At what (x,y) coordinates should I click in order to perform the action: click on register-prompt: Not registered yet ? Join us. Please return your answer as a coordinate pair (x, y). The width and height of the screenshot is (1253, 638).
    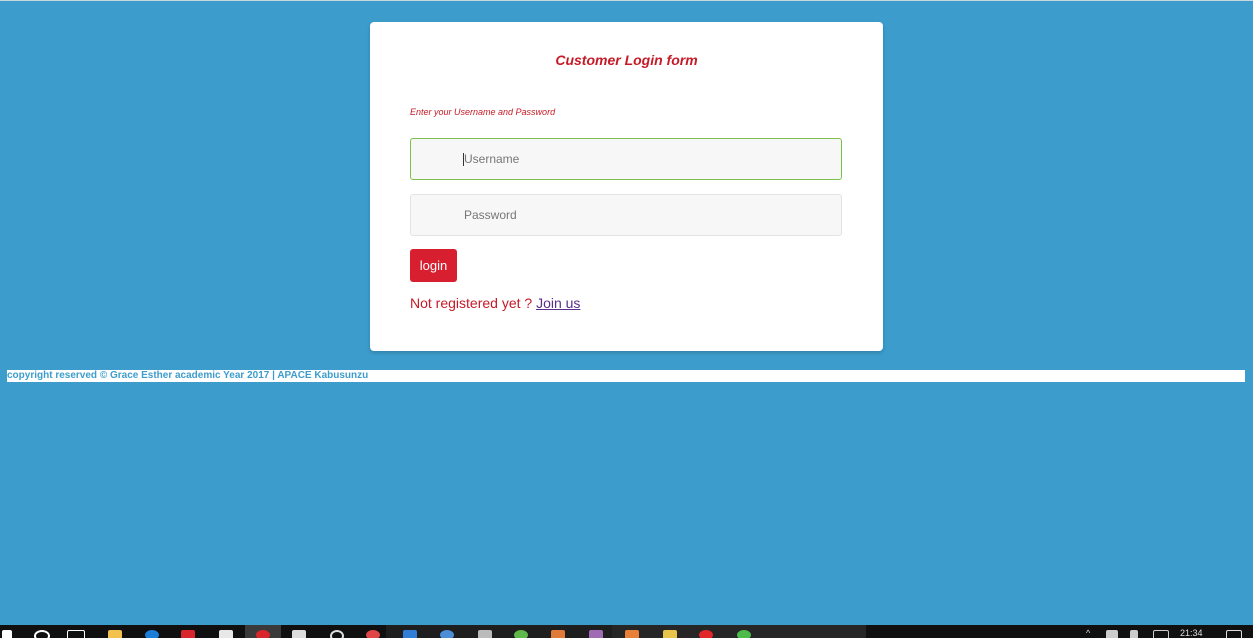
    Looking at the image, I should click on (495, 303).